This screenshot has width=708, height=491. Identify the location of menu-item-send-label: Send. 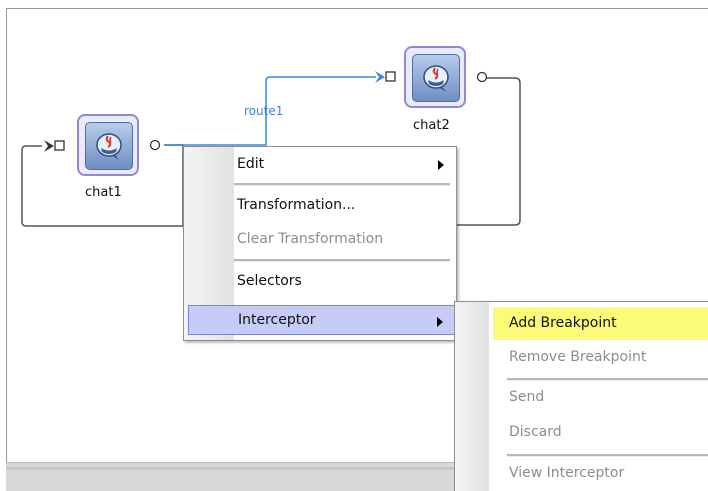
(527, 397).